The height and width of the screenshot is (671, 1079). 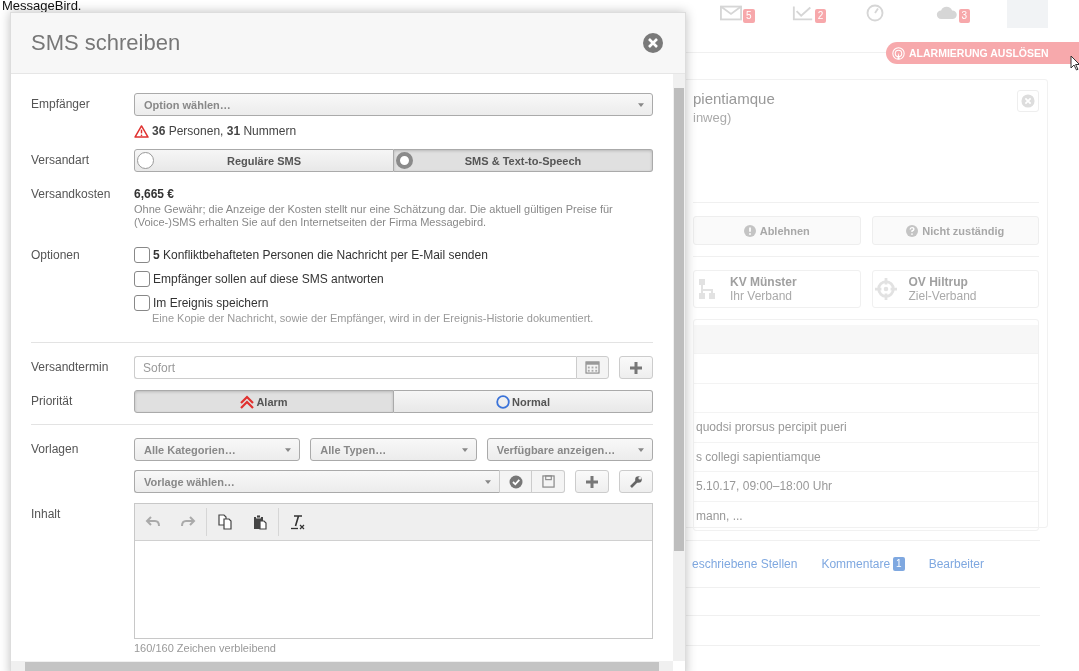 I want to click on checkmark-icon, so click(x=802, y=13).